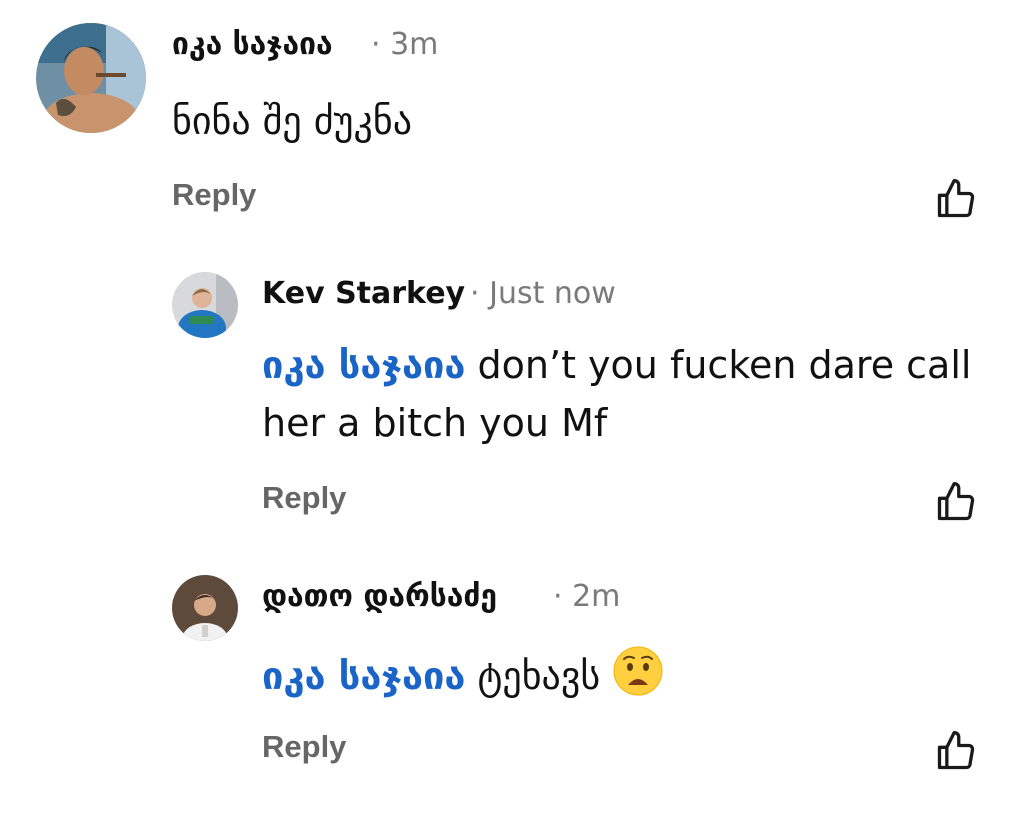 This screenshot has height=815, width=1024. What do you see at coordinates (552, 293) in the screenshot?
I see `time-label: Just now` at bounding box center [552, 293].